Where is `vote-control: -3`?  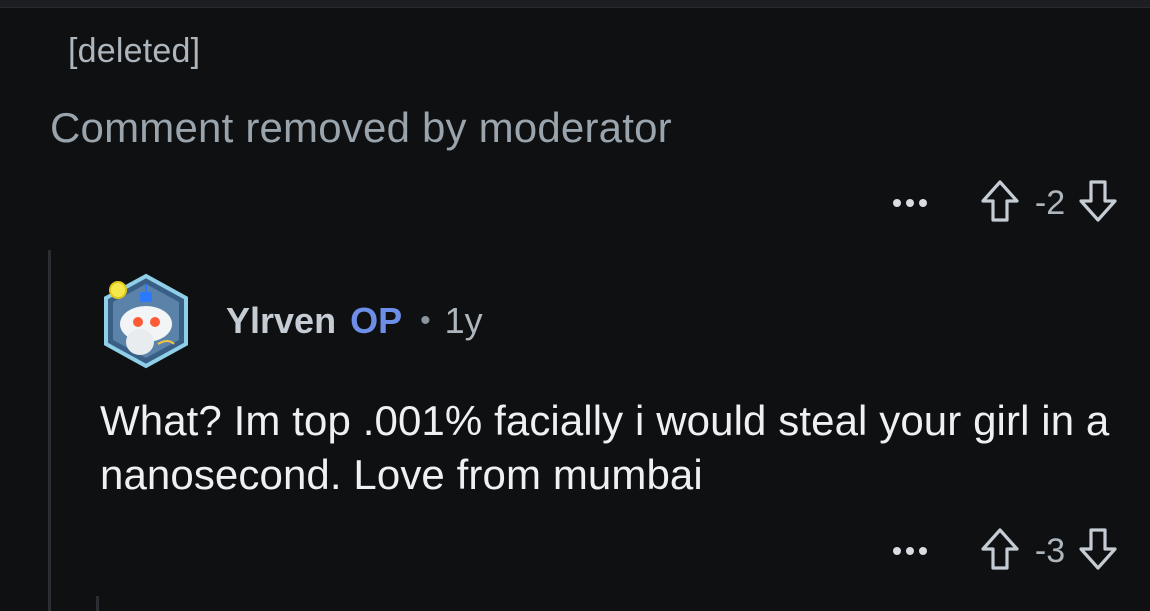
vote-control: -3 is located at coordinates (1049, 551).